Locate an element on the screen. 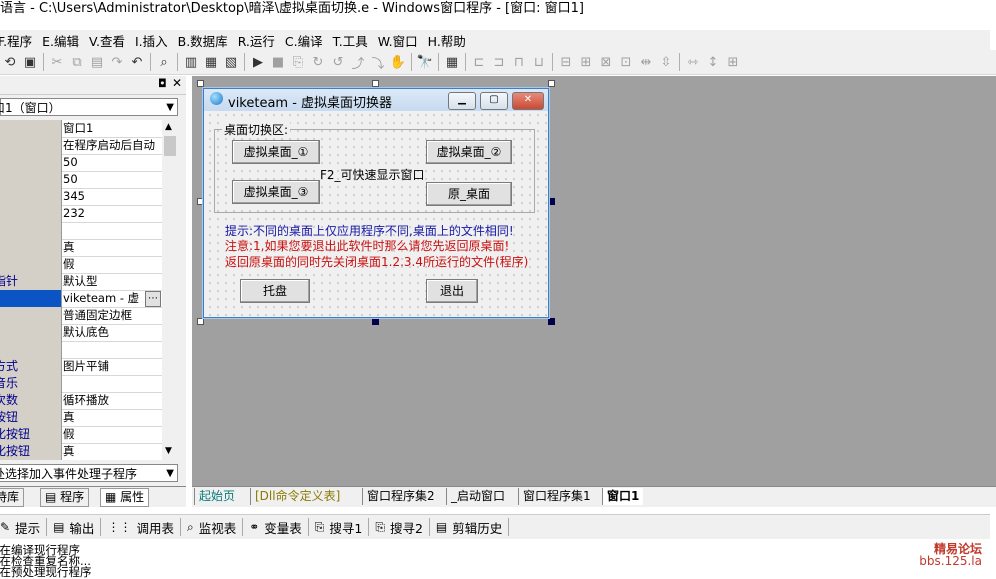 This screenshot has height=579, width=996. menu-edit: E.编辑 is located at coordinates (61, 40).